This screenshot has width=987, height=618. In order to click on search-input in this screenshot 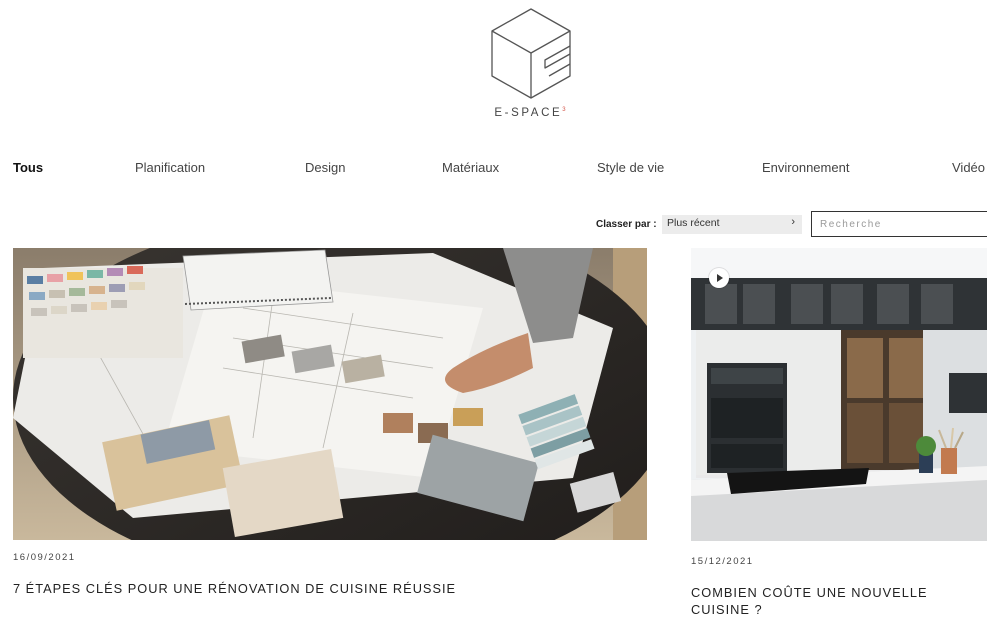, I will do `click(899, 224)`.